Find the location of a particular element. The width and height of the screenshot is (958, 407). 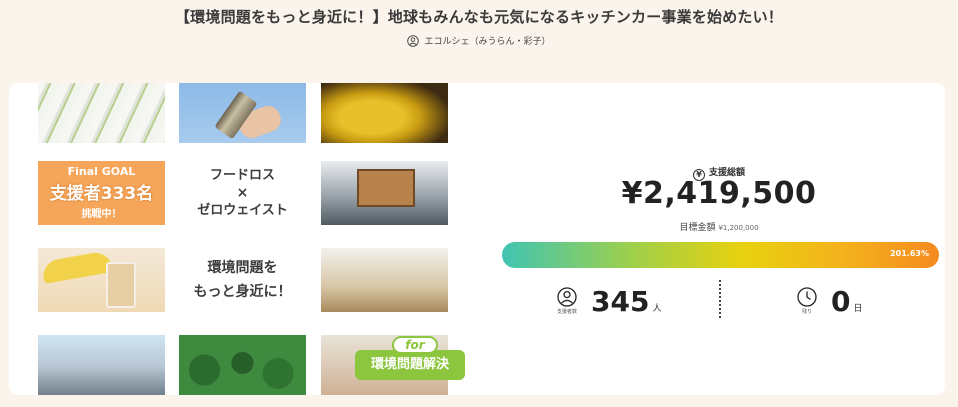

project-owner: エコルシェ（みうらん・彩子） is located at coordinates (479, 40).